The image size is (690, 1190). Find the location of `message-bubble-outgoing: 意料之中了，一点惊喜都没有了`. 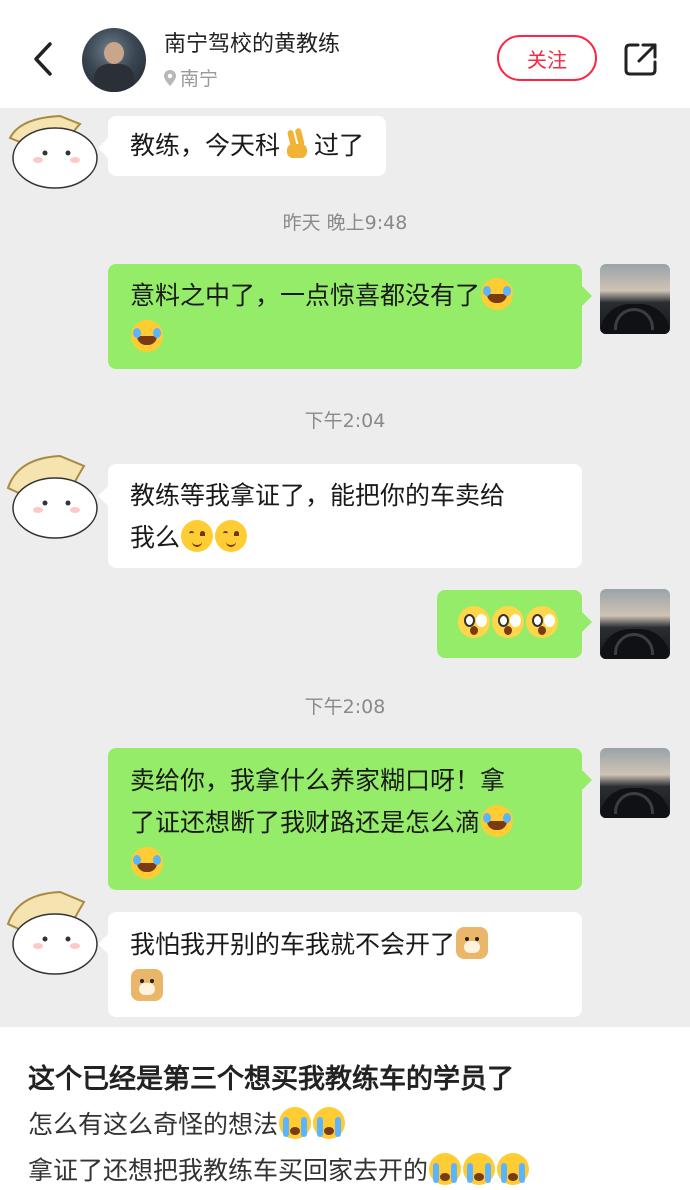

message-bubble-outgoing: 意料之中了，一点惊喜都没有了 is located at coordinates (350, 316).